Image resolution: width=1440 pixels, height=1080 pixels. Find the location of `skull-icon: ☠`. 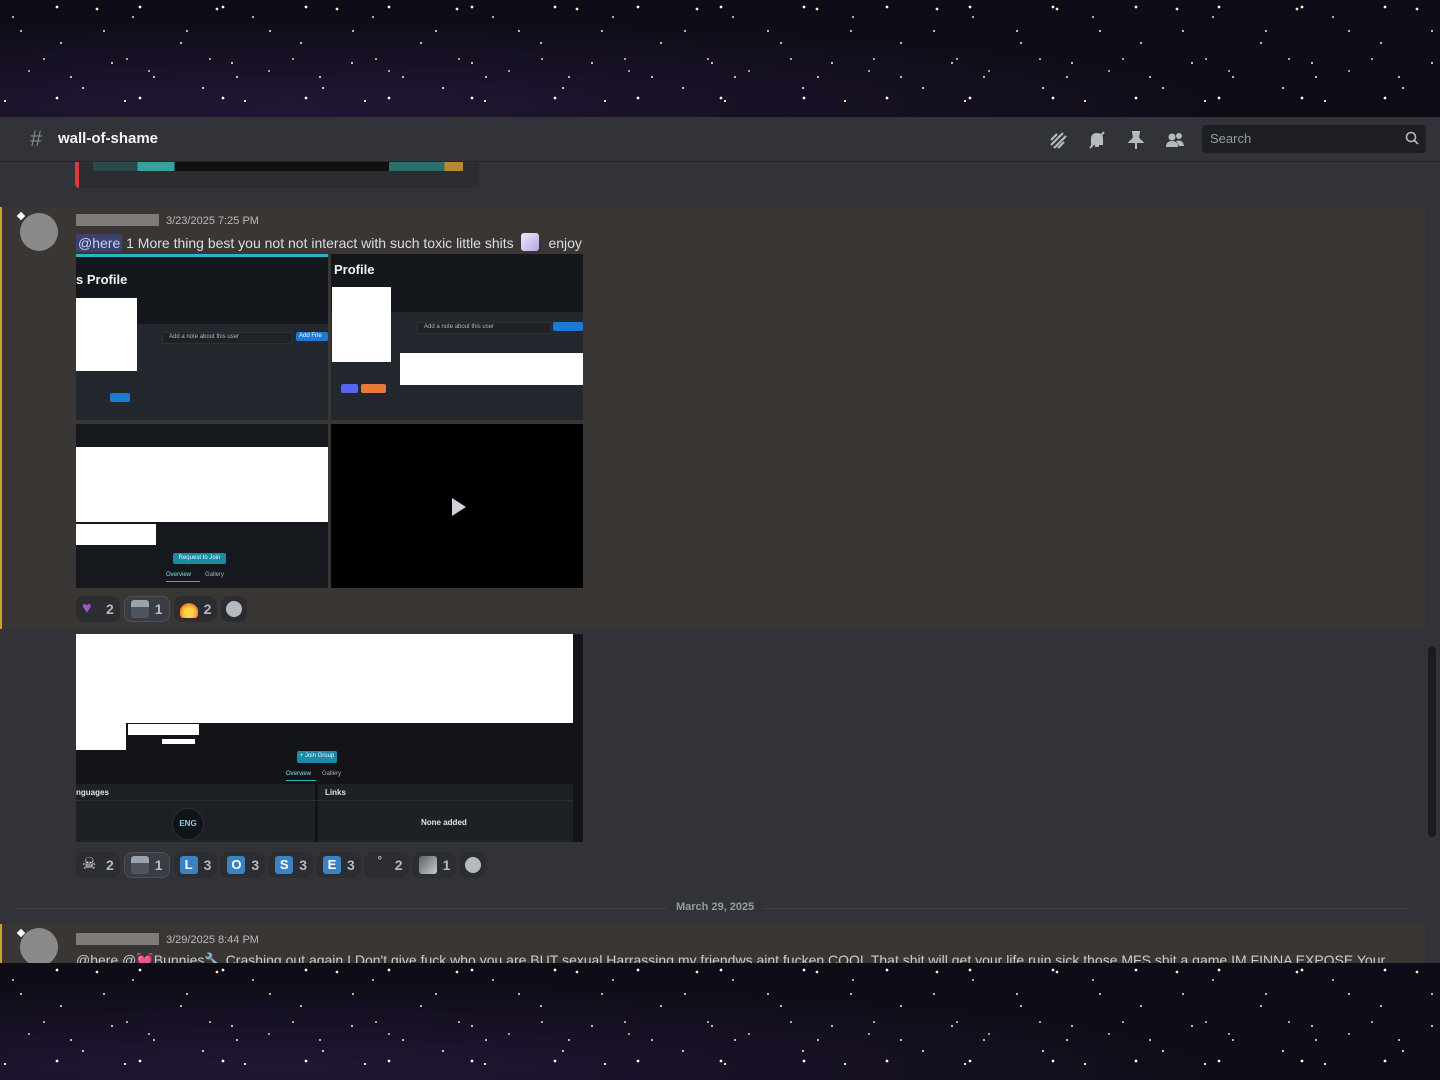

skull-icon: ☠ is located at coordinates (89, 864).